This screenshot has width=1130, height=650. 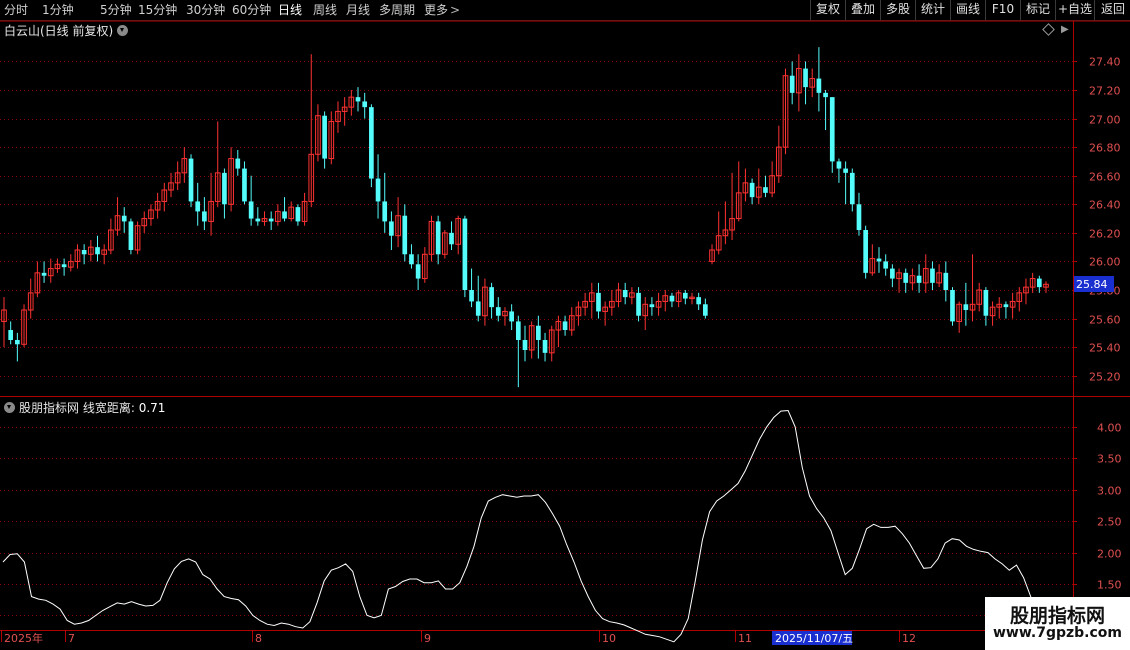 I want to click on dropdown-icon, so click(x=123, y=30).